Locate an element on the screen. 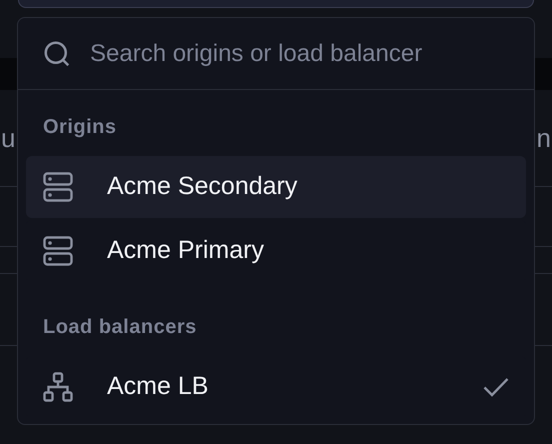 The width and height of the screenshot is (552, 444). menu-item: Acme Secondary is located at coordinates (276, 187).